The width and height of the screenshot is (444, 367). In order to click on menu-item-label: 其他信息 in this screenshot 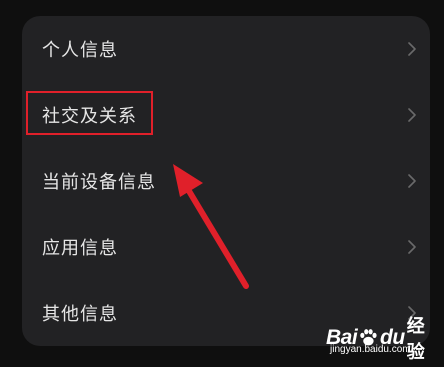, I will do `click(80, 314)`.